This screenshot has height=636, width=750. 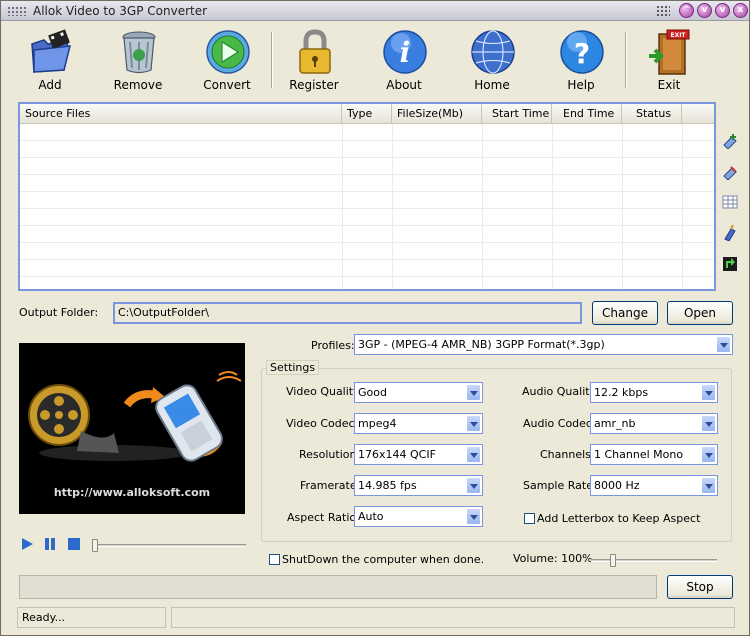 What do you see at coordinates (383, 559) in the screenshot?
I see `shutdown-label: ShutDown the computer when done.` at bounding box center [383, 559].